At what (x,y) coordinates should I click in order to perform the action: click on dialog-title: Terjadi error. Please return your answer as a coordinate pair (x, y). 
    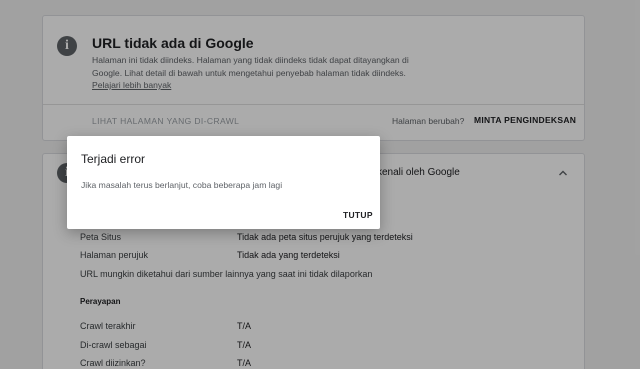
    Looking at the image, I should click on (113, 159).